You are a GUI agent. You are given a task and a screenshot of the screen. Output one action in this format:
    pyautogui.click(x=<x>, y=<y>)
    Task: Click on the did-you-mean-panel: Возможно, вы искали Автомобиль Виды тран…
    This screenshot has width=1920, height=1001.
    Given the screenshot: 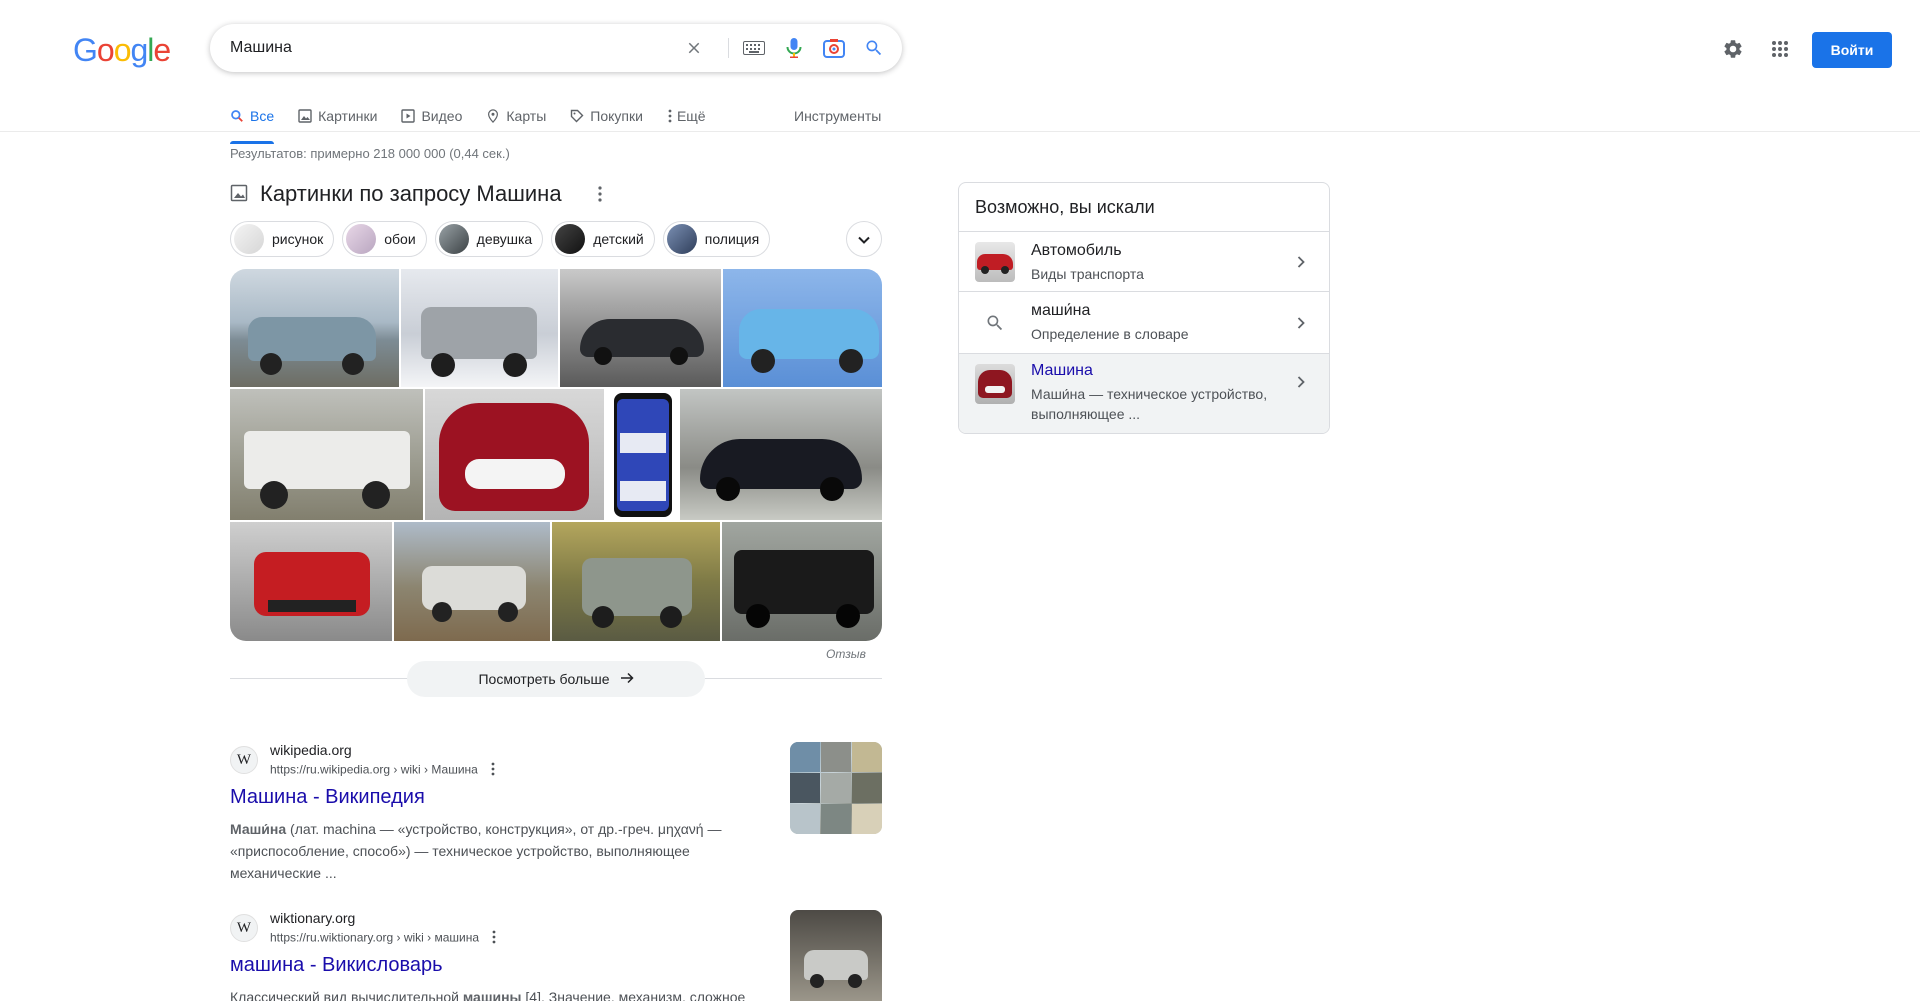 What is the action you would take?
    pyautogui.click(x=1144, y=308)
    